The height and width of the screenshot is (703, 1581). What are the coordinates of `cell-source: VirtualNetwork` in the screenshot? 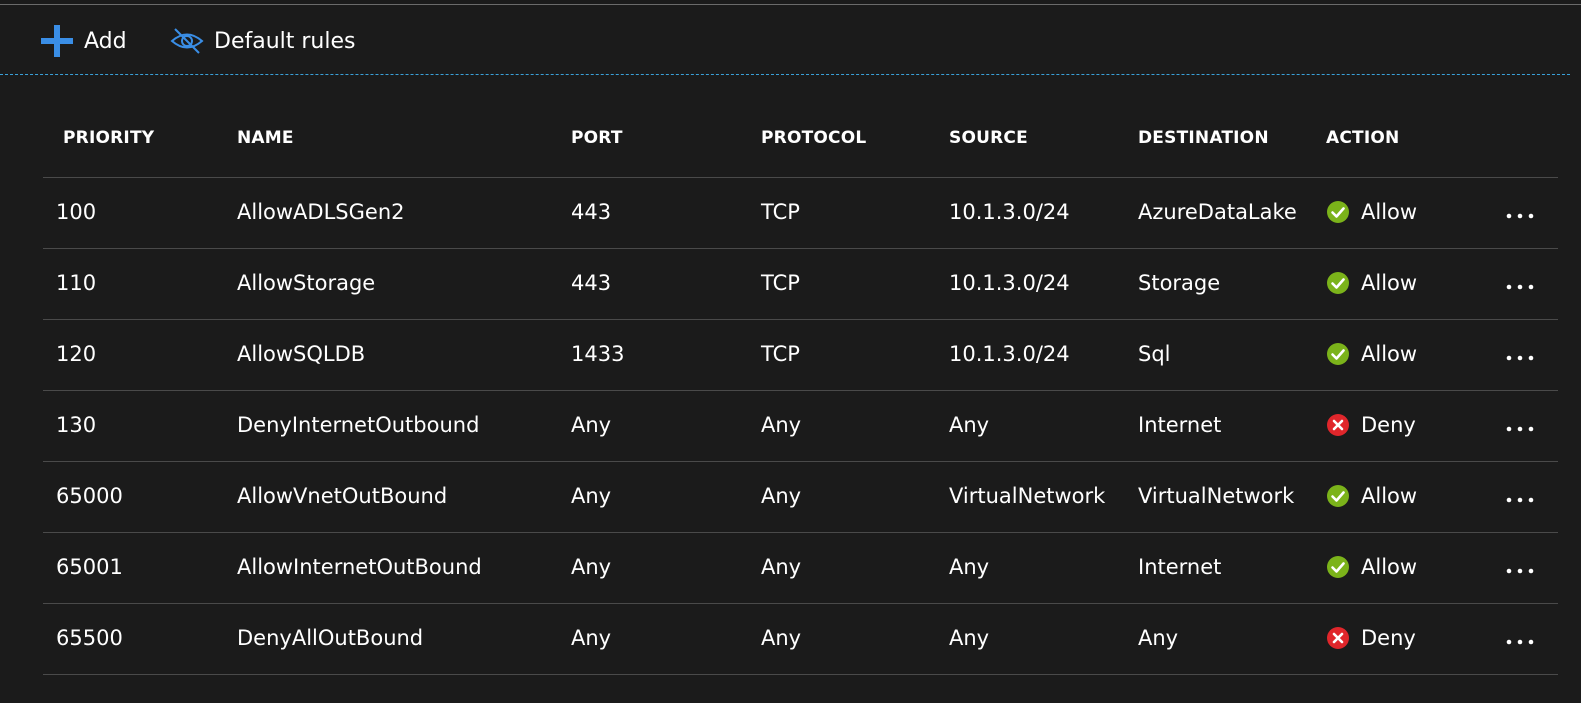 It's located at (1027, 496).